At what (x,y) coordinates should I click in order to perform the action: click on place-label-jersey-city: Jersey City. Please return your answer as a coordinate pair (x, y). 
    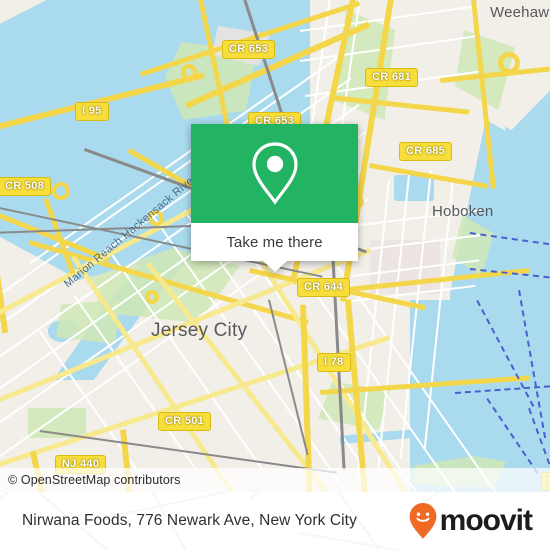
    Looking at the image, I should click on (199, 330).